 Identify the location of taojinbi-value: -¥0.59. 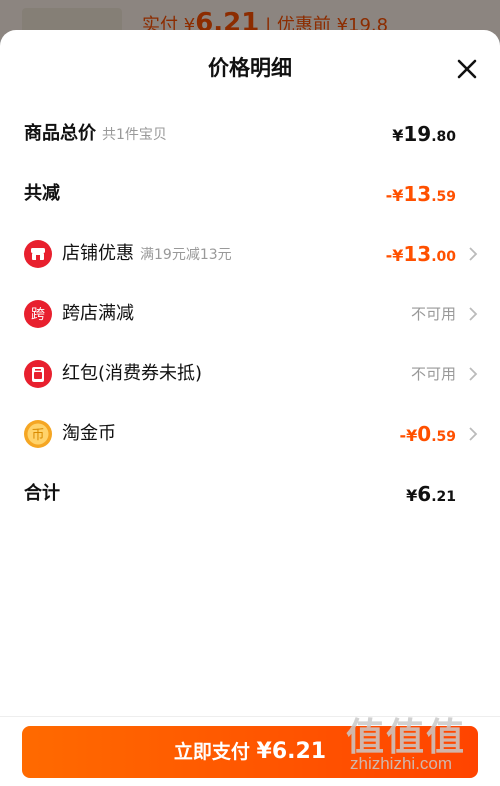
(427, 434).